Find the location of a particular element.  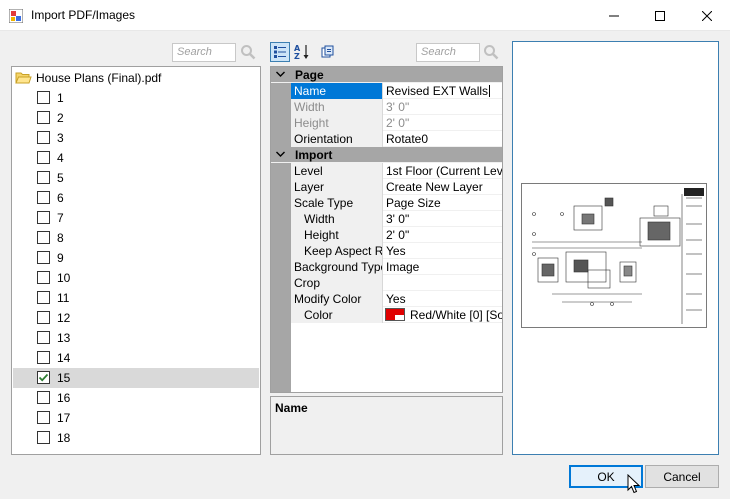

page-item: 15 is located at coordinates (136, 378).